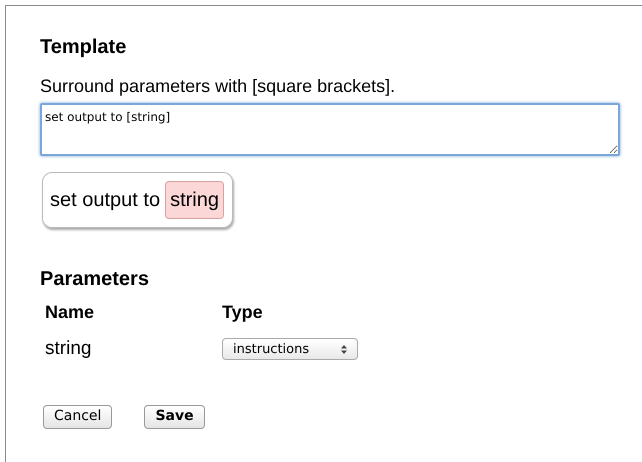 The height and width of the screenshot is (462, 642). I want to click on block-text: set output to, so click(105, 200).